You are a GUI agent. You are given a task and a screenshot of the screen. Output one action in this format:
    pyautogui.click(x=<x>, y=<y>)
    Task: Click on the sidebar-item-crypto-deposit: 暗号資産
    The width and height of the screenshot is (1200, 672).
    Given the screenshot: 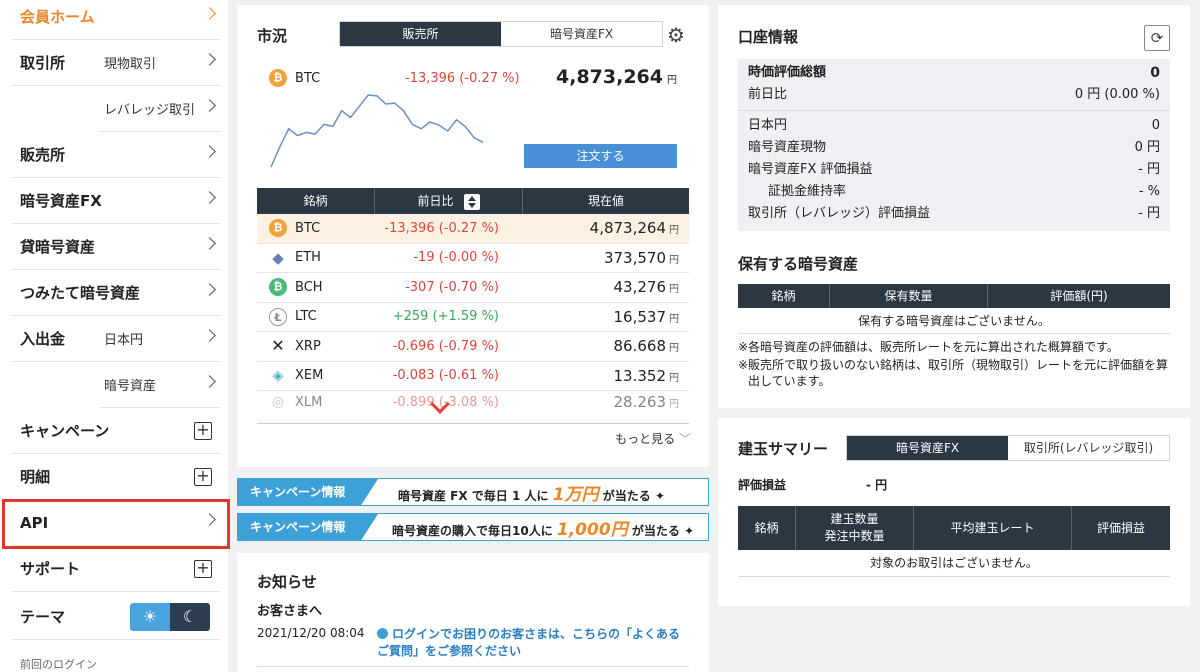 What is the action you would take?
    pyautogui.click(x=160, y=385)
    